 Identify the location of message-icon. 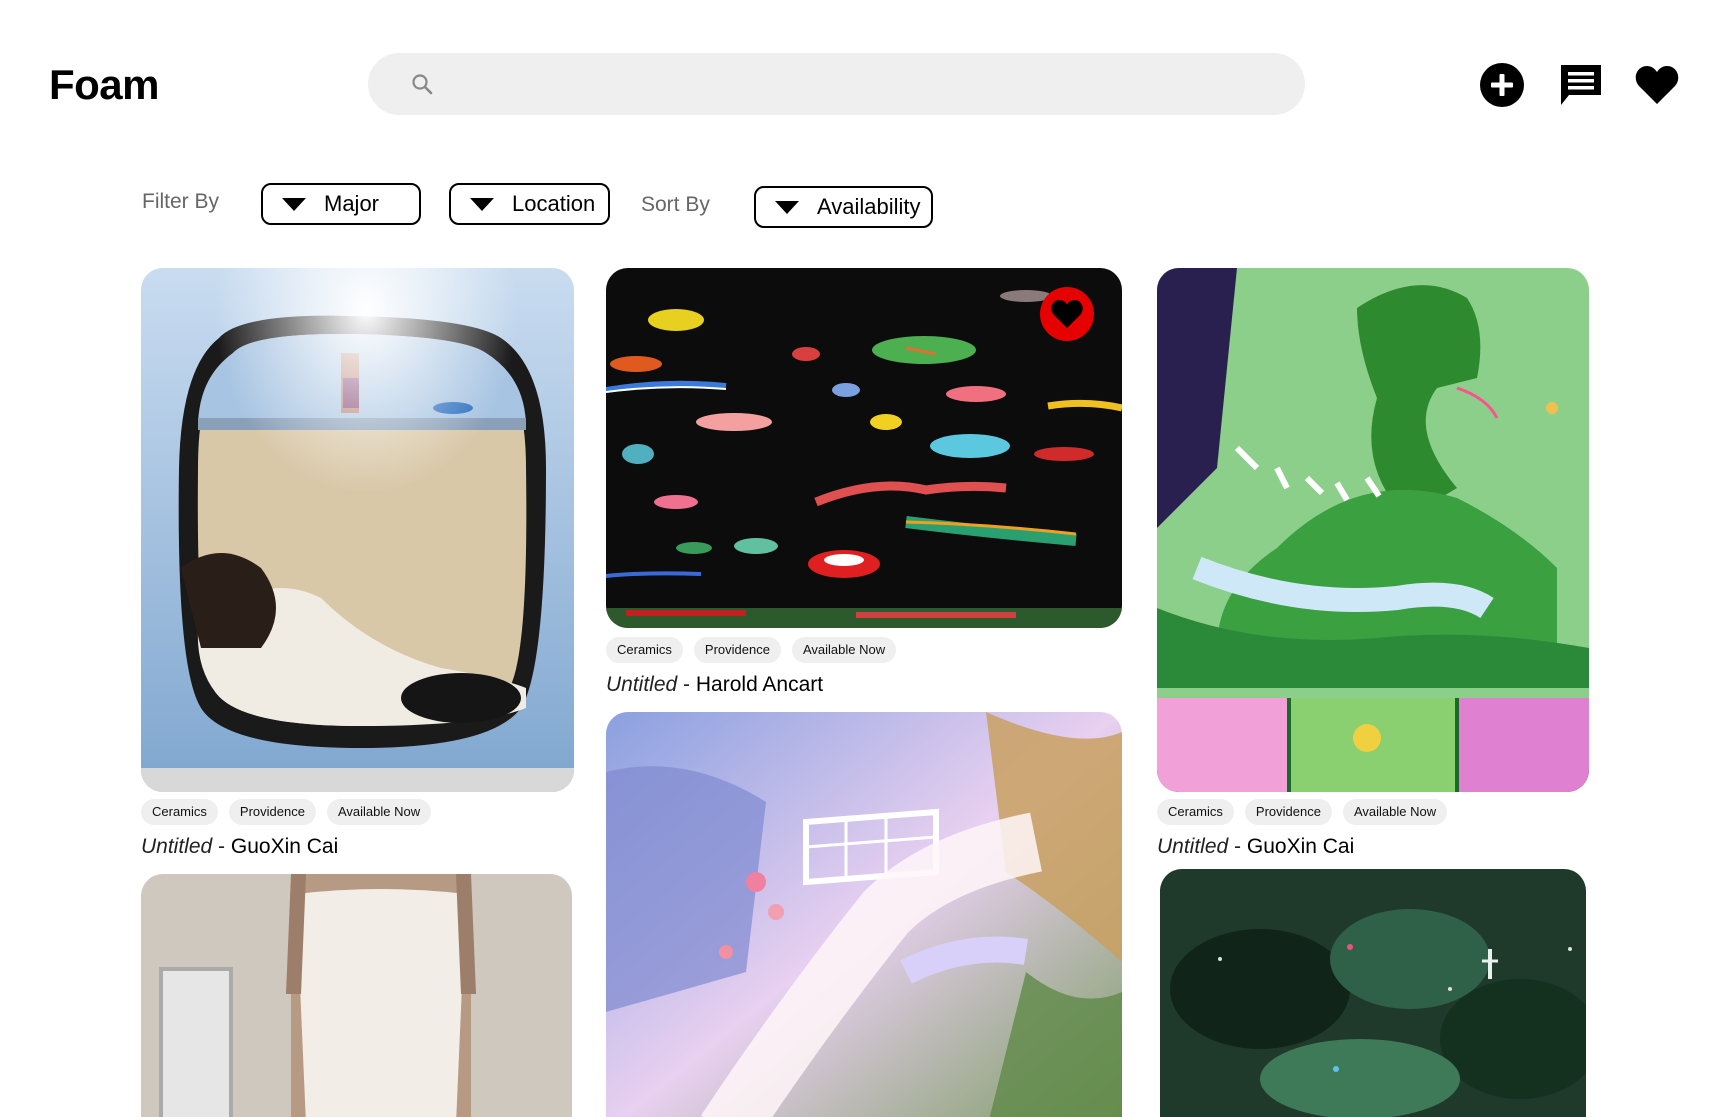
(1581, 85).